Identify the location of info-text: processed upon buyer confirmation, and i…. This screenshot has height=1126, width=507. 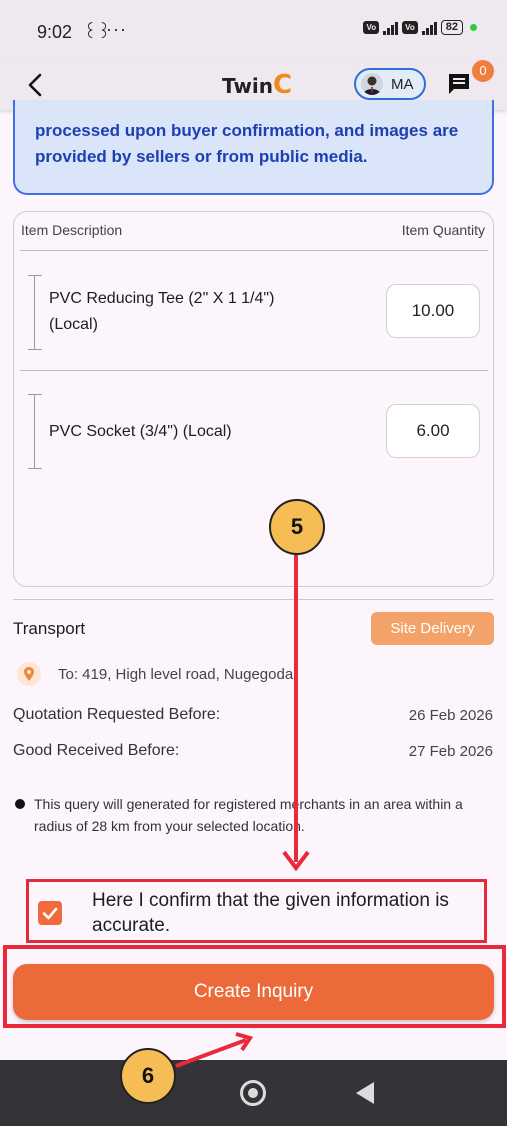
(247, 143).